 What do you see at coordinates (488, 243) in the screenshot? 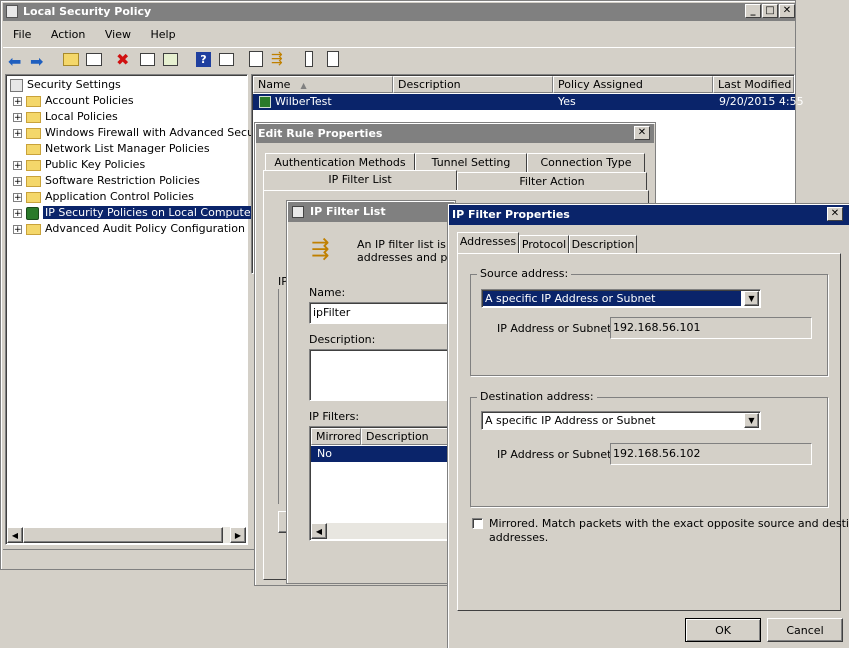
I see `tab-addresses: Addresses` at bounding box center [488, 243].